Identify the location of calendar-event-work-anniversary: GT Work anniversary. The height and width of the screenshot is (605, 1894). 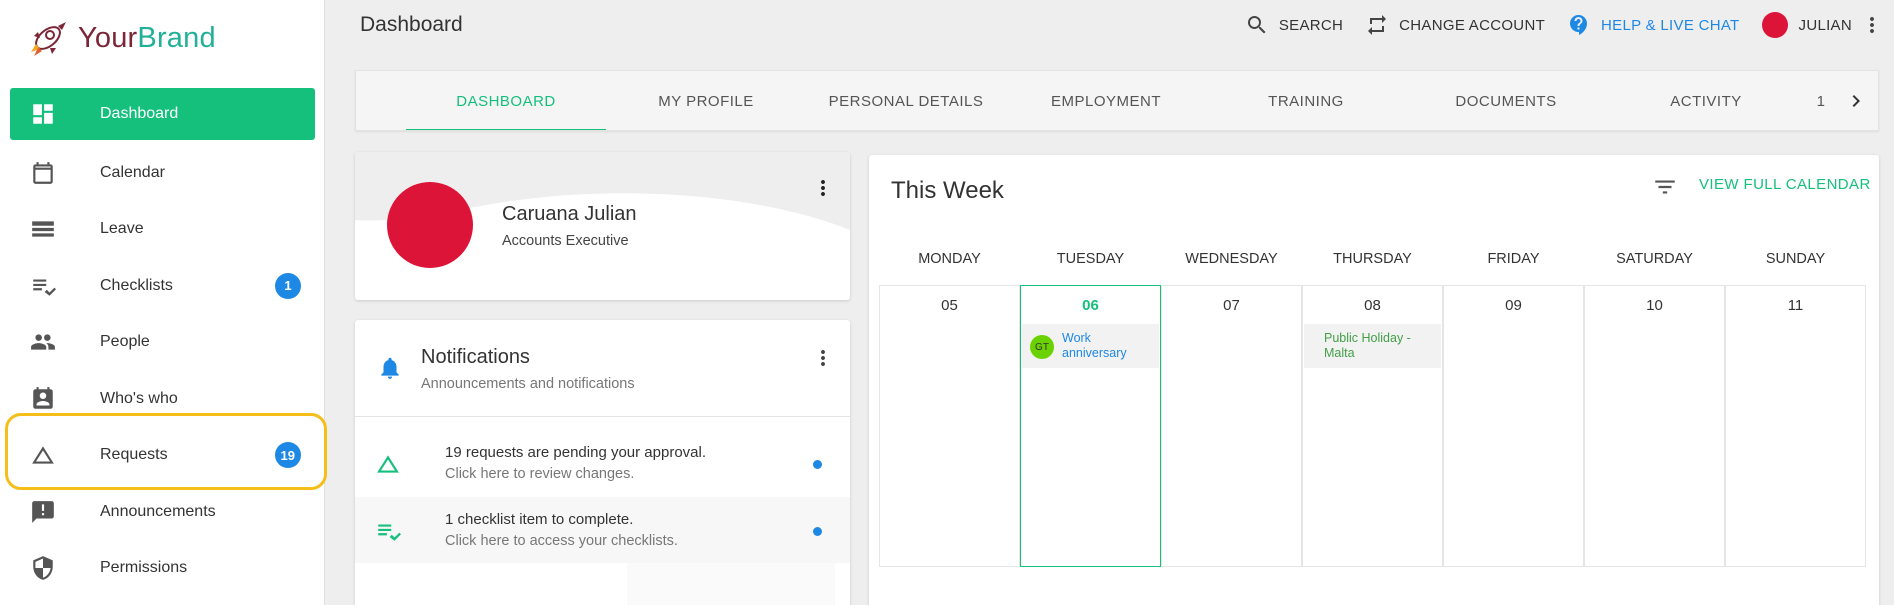
(1090, 346).